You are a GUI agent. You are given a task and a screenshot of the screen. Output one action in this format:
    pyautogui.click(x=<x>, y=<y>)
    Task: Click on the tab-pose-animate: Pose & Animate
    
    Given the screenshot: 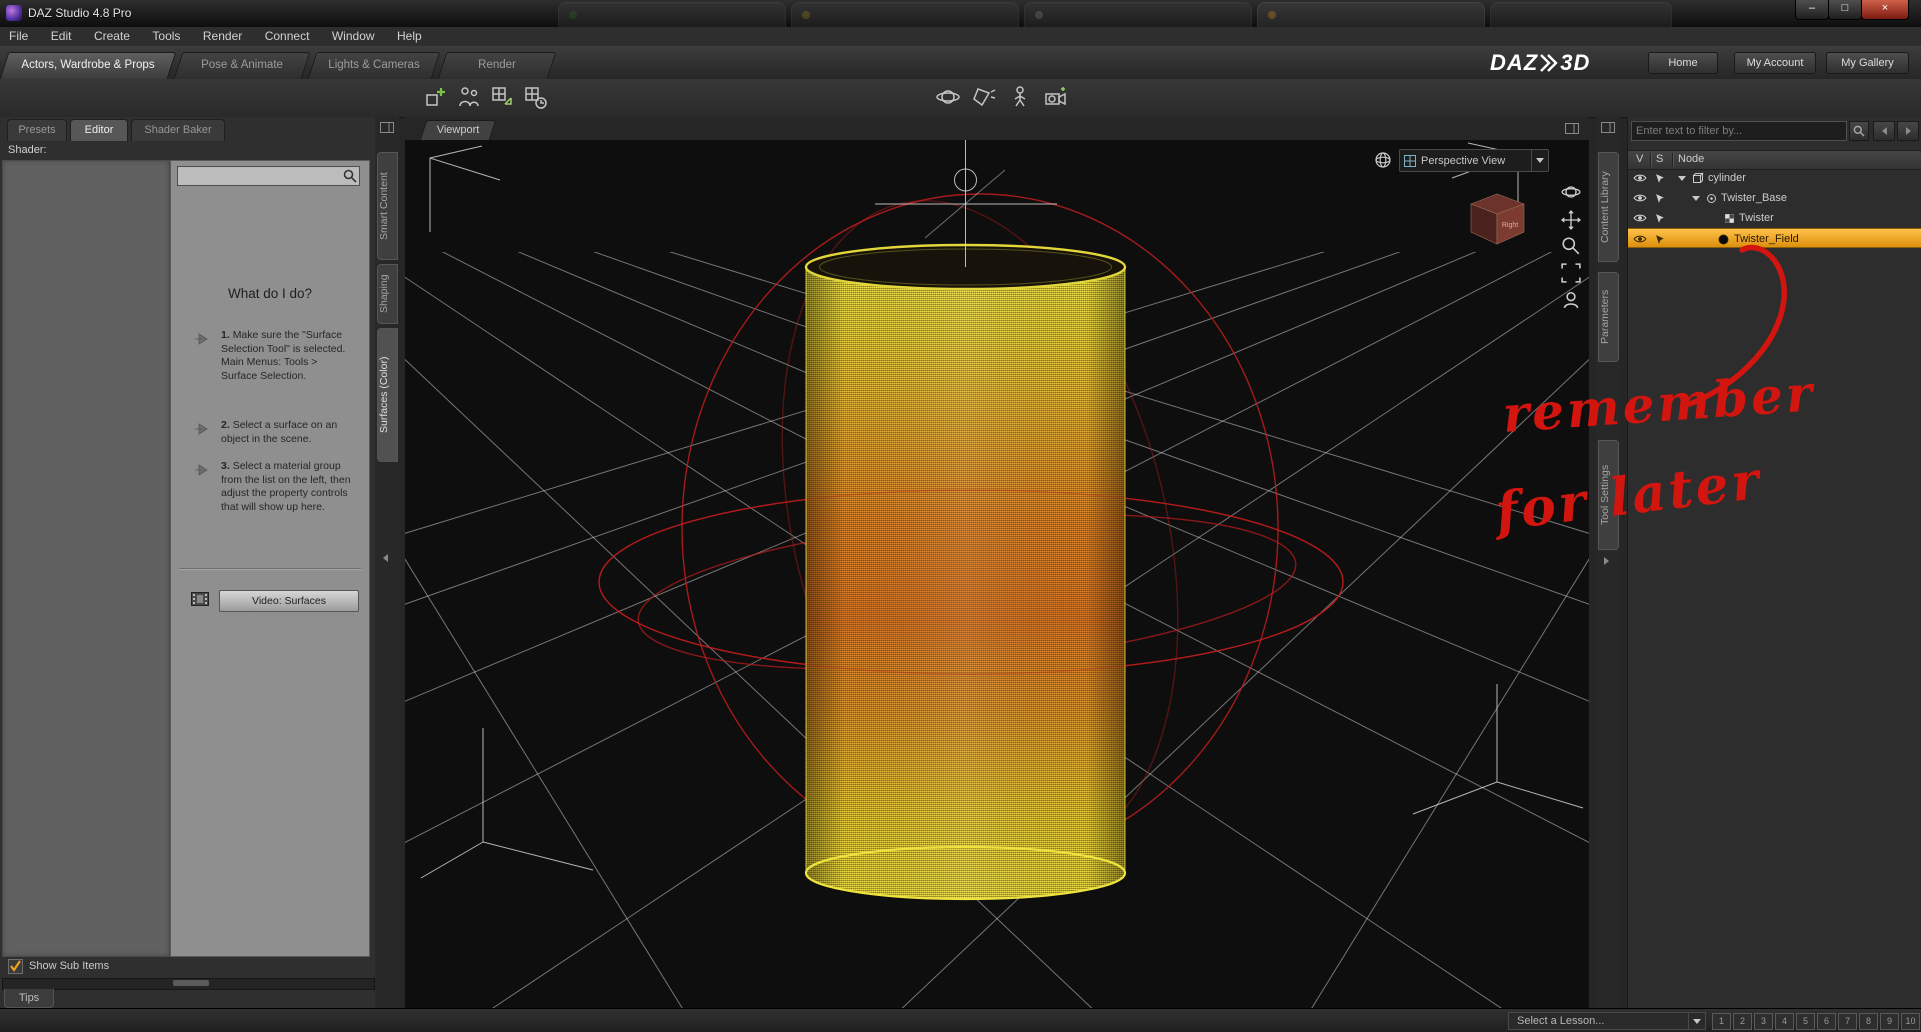 What is the action you would take?
    pyautogui.click(x=242, y=65)
    